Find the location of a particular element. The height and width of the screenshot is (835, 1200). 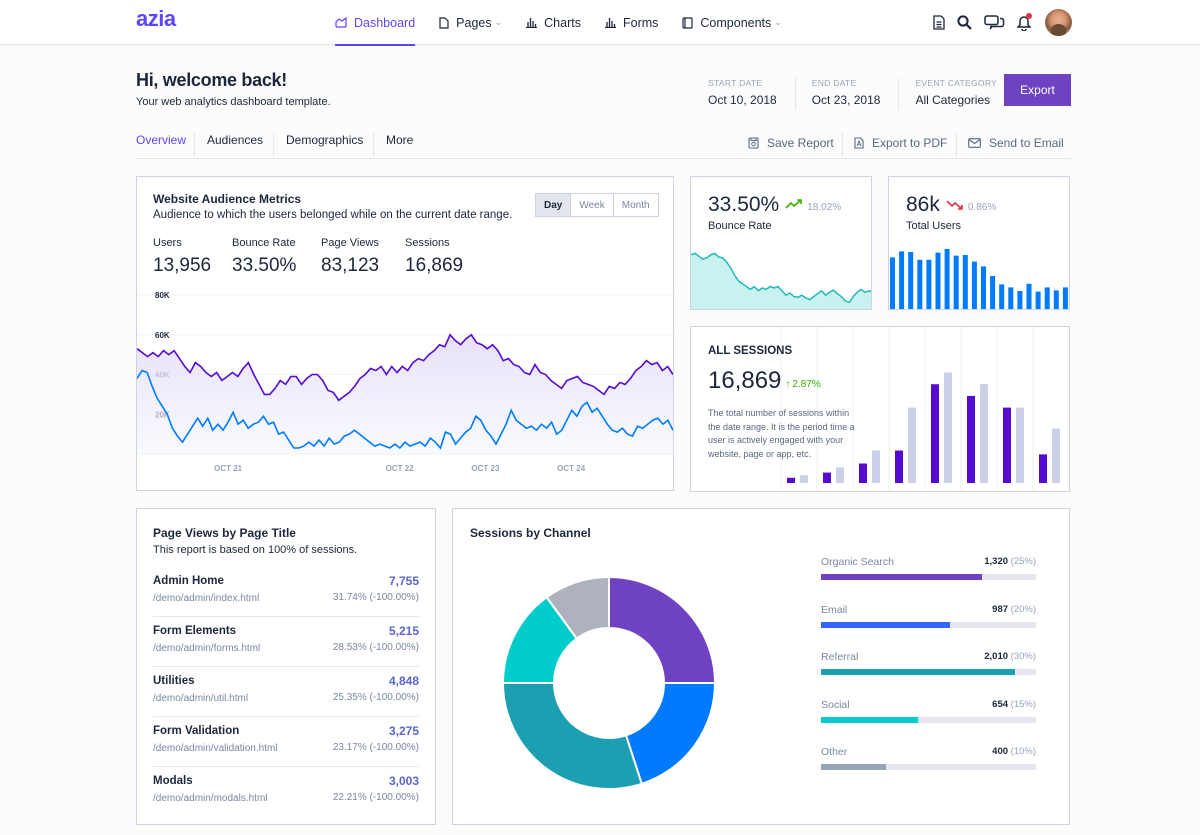

total-users-bar-chart is located at coordinates (979, 279).